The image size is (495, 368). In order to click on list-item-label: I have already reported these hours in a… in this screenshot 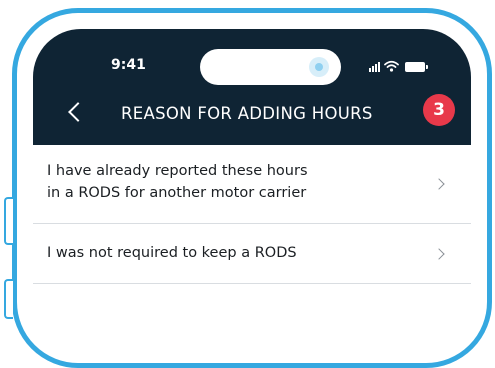, I will do `click(177, 182)`.